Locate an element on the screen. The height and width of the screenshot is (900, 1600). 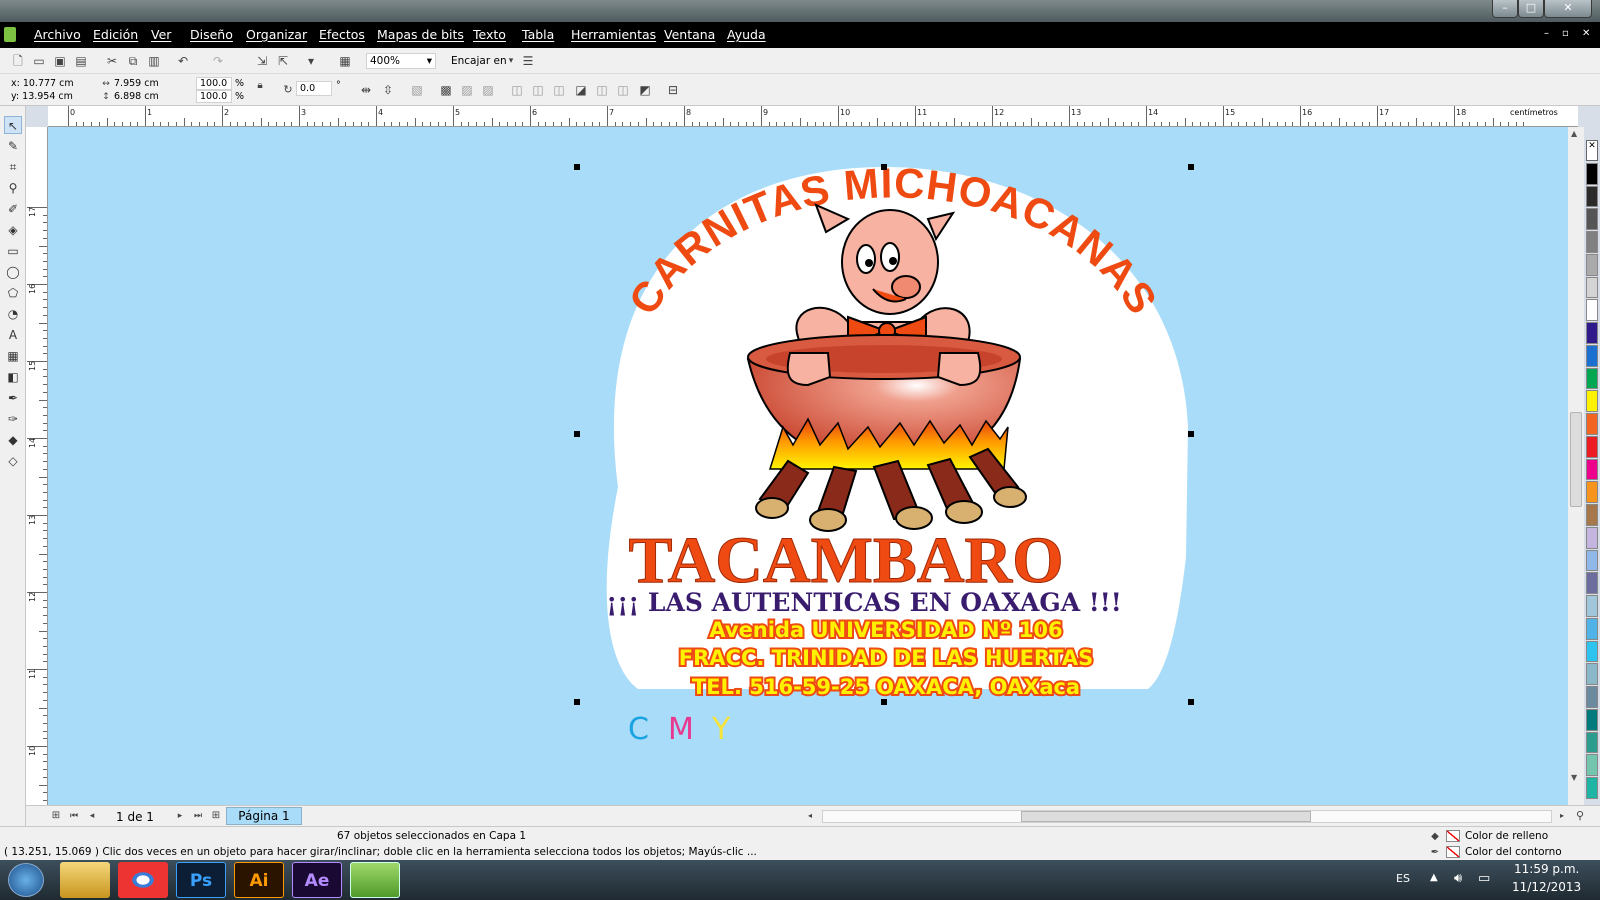
add-page-icon: ⊞ is located at coordinates (56, 816).